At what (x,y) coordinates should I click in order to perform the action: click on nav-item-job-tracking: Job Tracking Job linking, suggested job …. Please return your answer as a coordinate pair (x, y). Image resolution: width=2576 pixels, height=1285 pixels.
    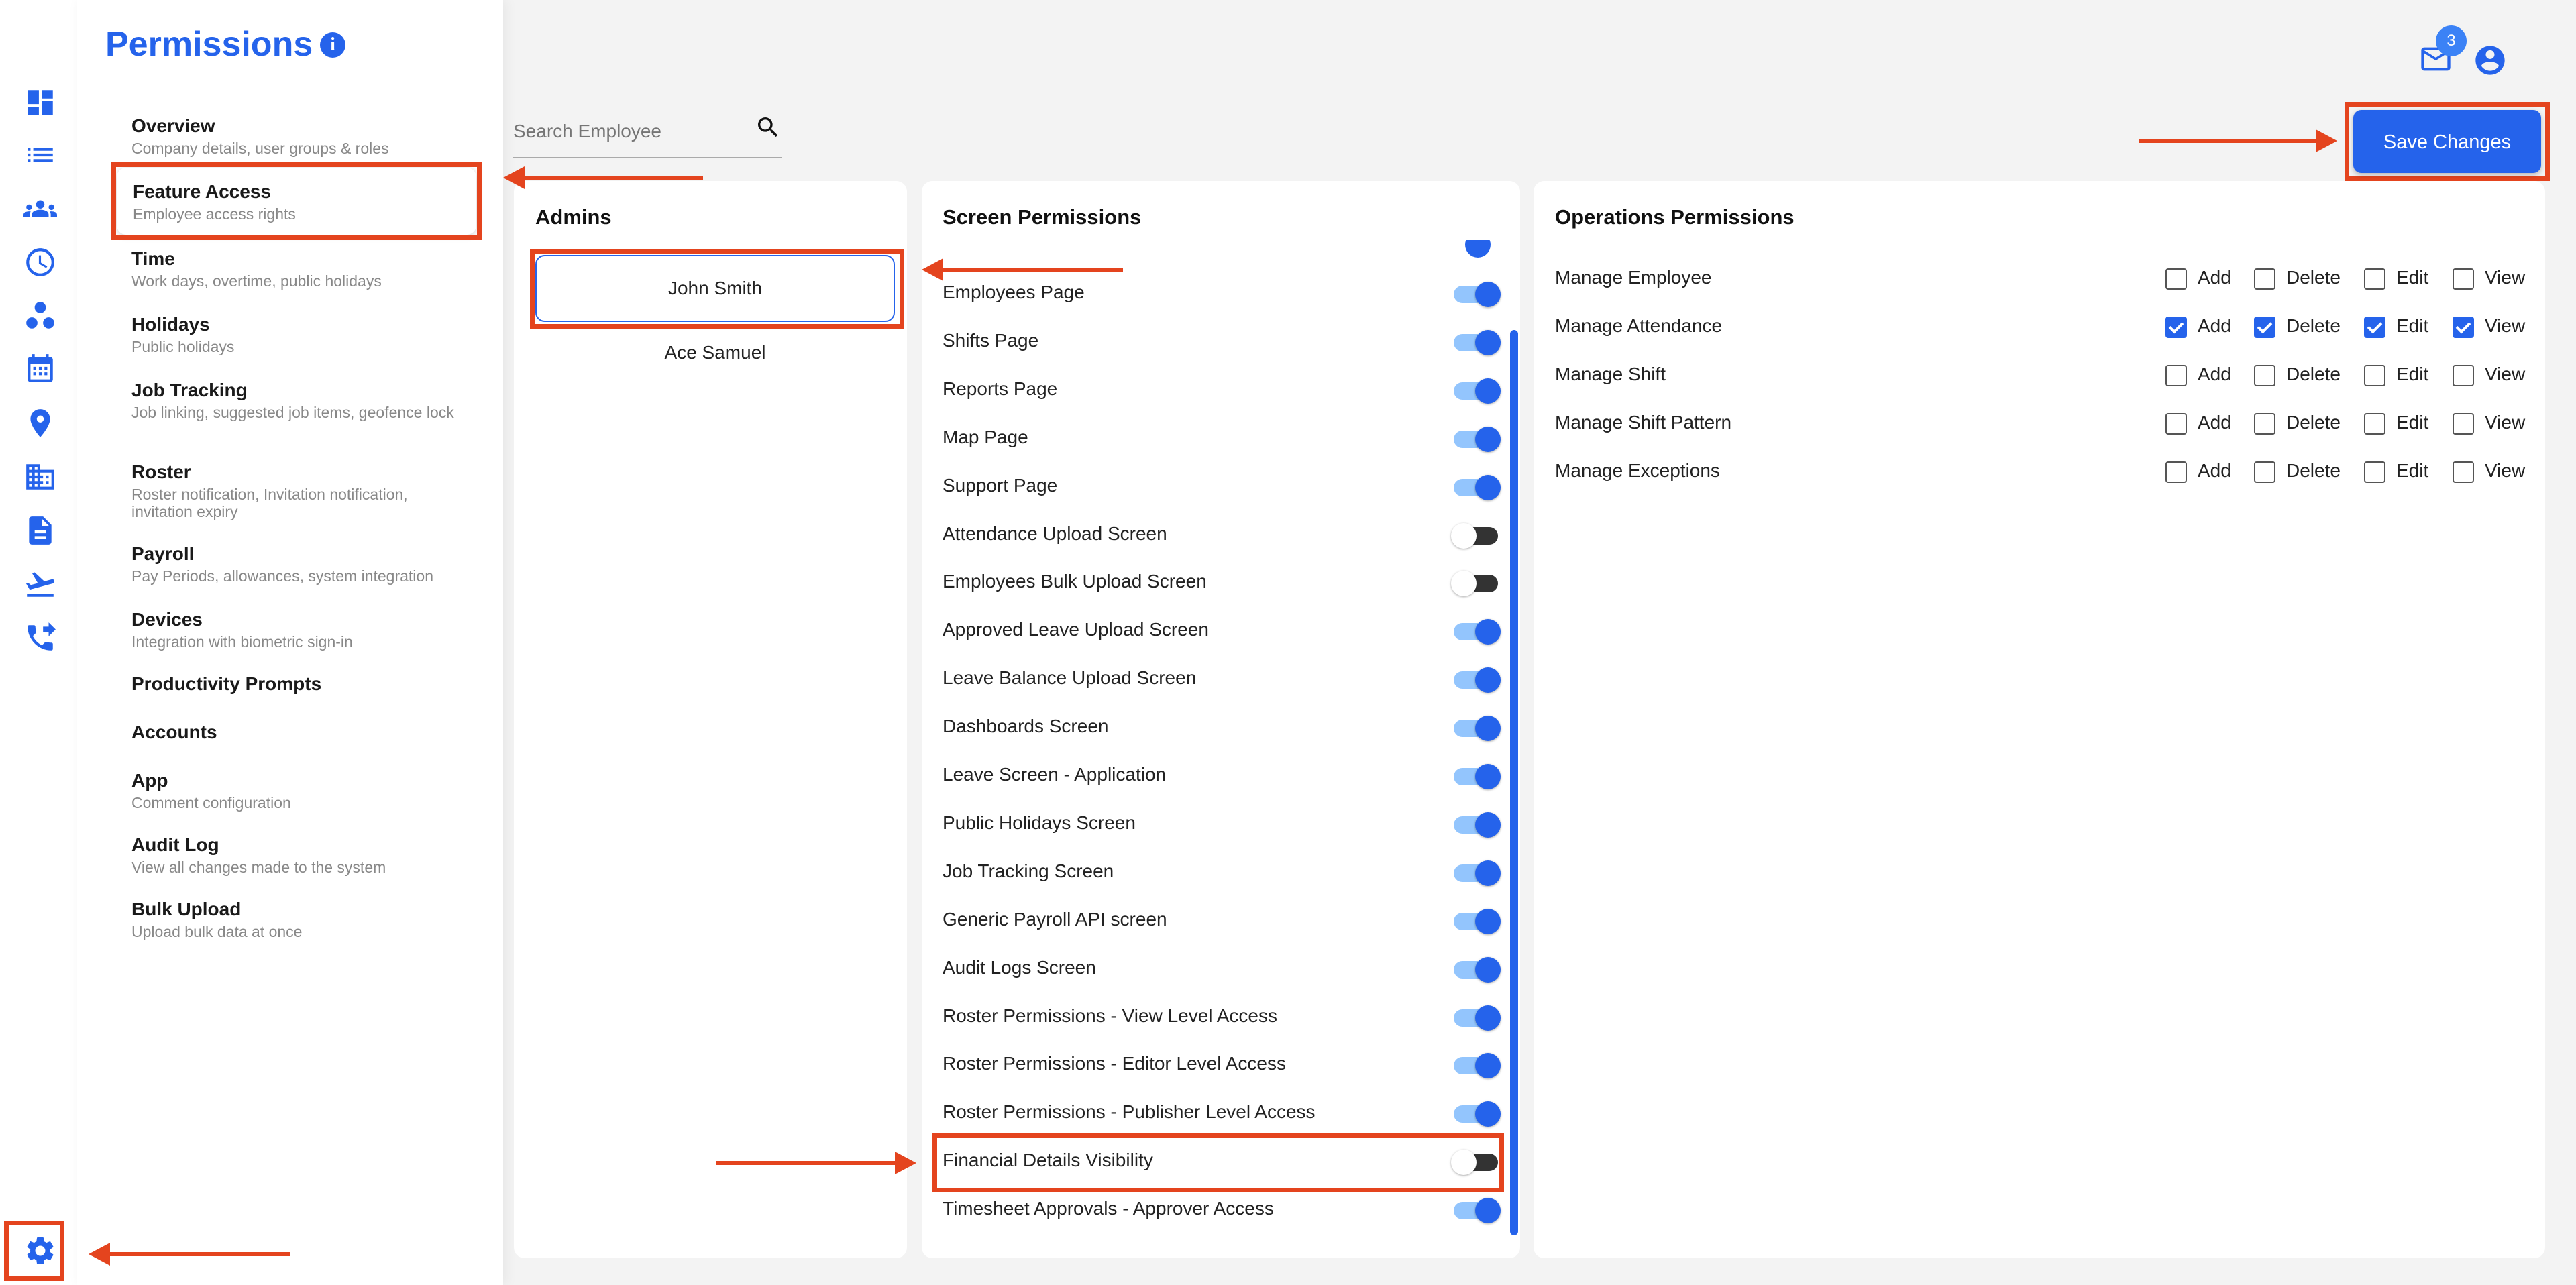
    Looking at the image, I should click on (299, 400).